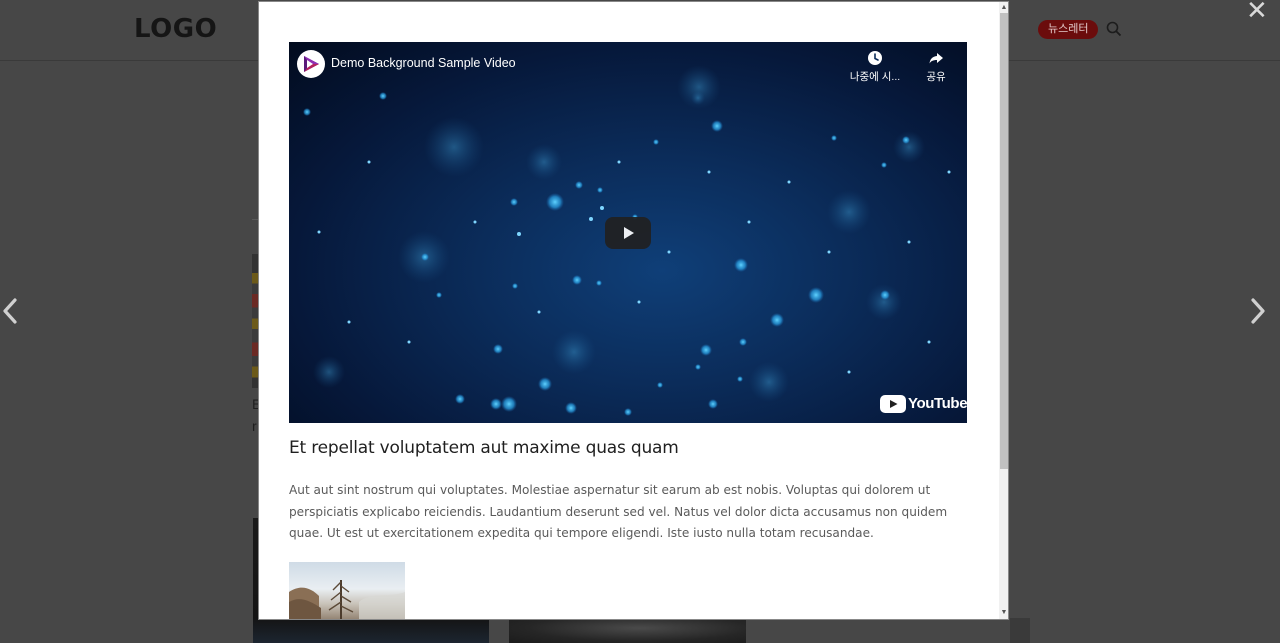  I want to click on site-logo: LOGO, so click(175, 29).